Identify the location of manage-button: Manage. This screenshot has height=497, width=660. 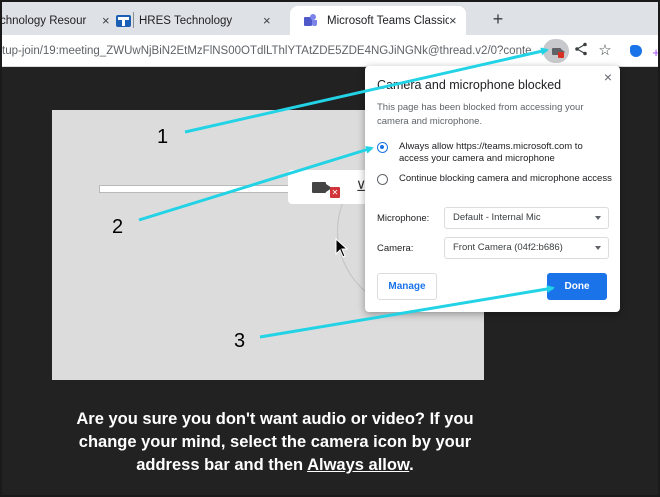
(407, 286).